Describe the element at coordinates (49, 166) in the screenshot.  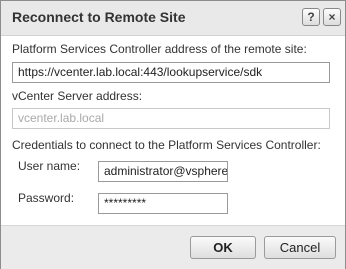
I see `username-label: User name:` at that location.